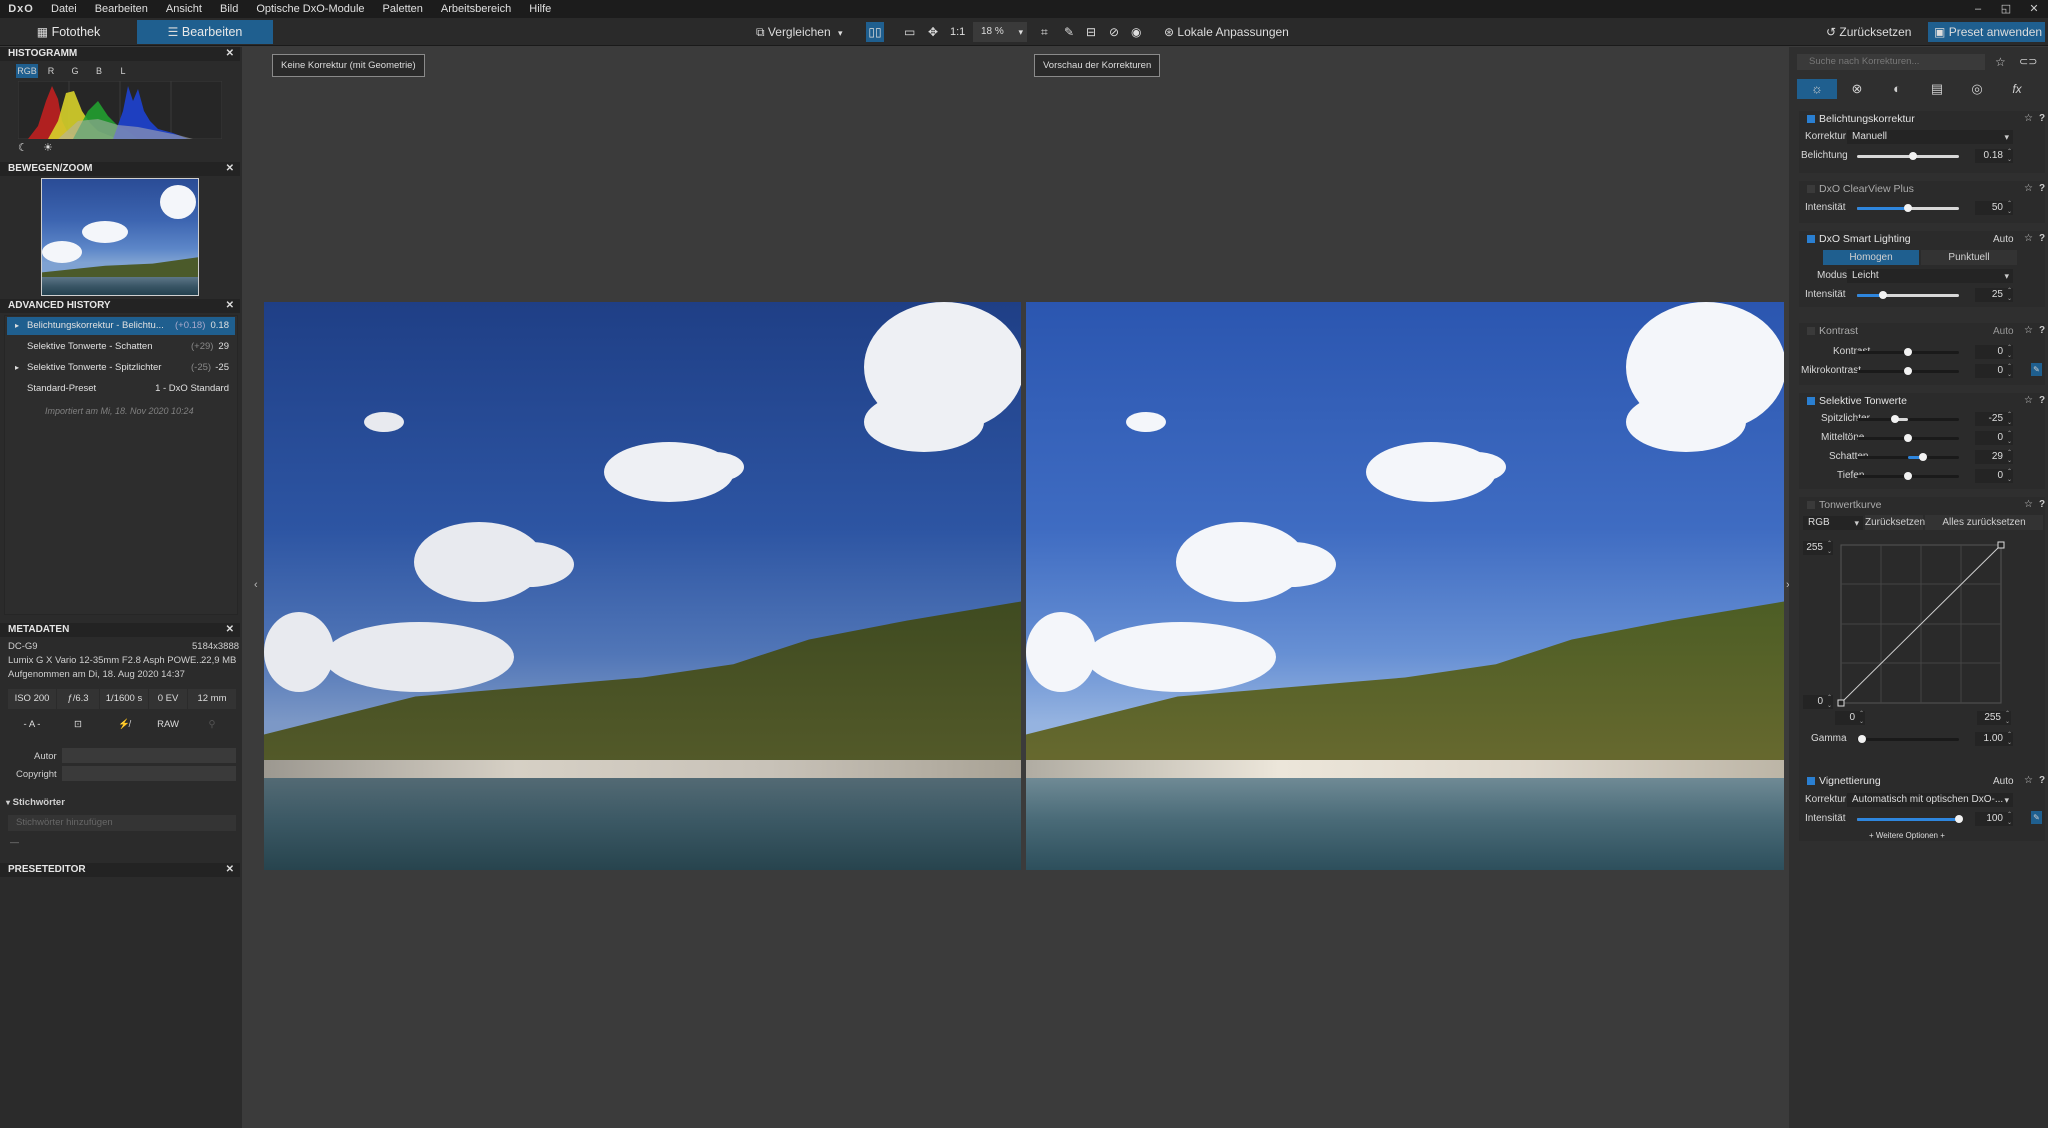 This screenshot has width=2048, height=1128. I want to click on exposure-slider, so click(1908, 156).